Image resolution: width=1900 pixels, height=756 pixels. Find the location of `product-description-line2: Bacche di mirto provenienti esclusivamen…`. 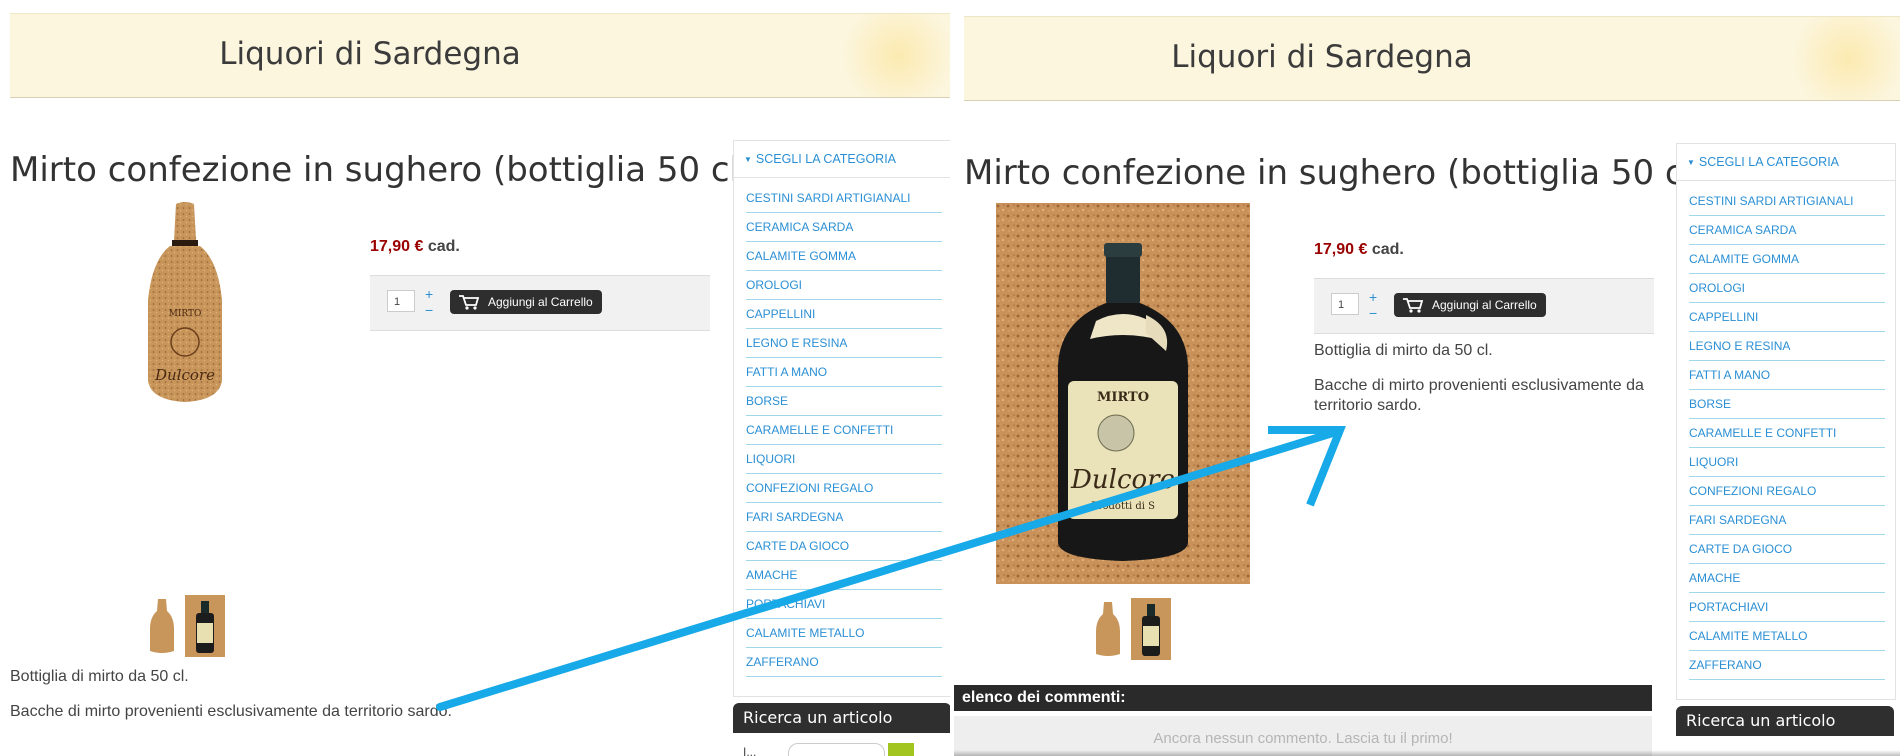

product-description-line2: Bacche di mirto provenienti esclusivamen… is located at coordinates (231, 711).